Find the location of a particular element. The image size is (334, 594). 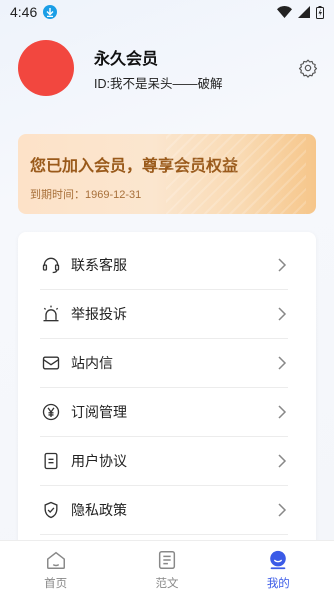

tab-home: 首页 is located at coordinates (55, 567).